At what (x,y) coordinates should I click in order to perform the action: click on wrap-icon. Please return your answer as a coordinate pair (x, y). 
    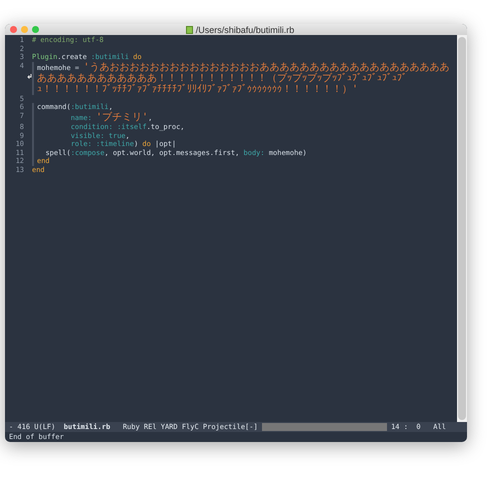
    Looking at the image, I should click on (29, 77).